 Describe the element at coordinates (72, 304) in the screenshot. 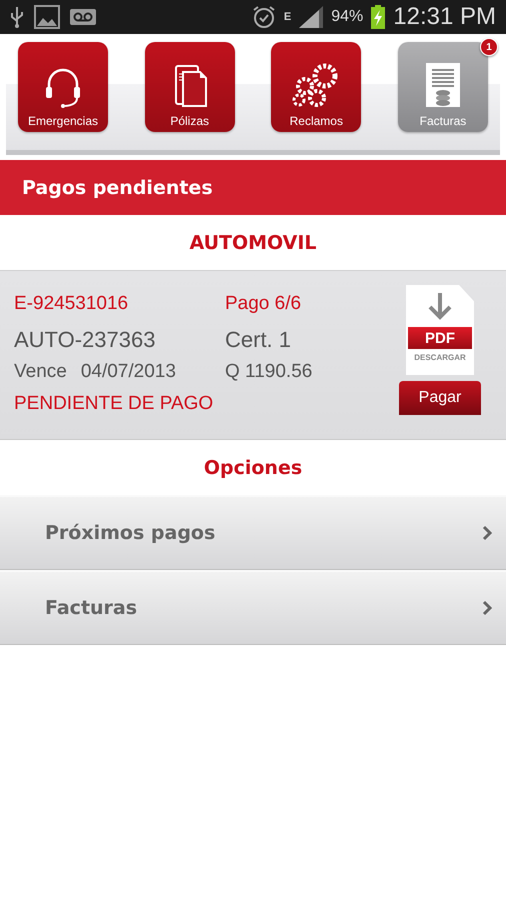

I see `policy-number: E-924531016` at that location.